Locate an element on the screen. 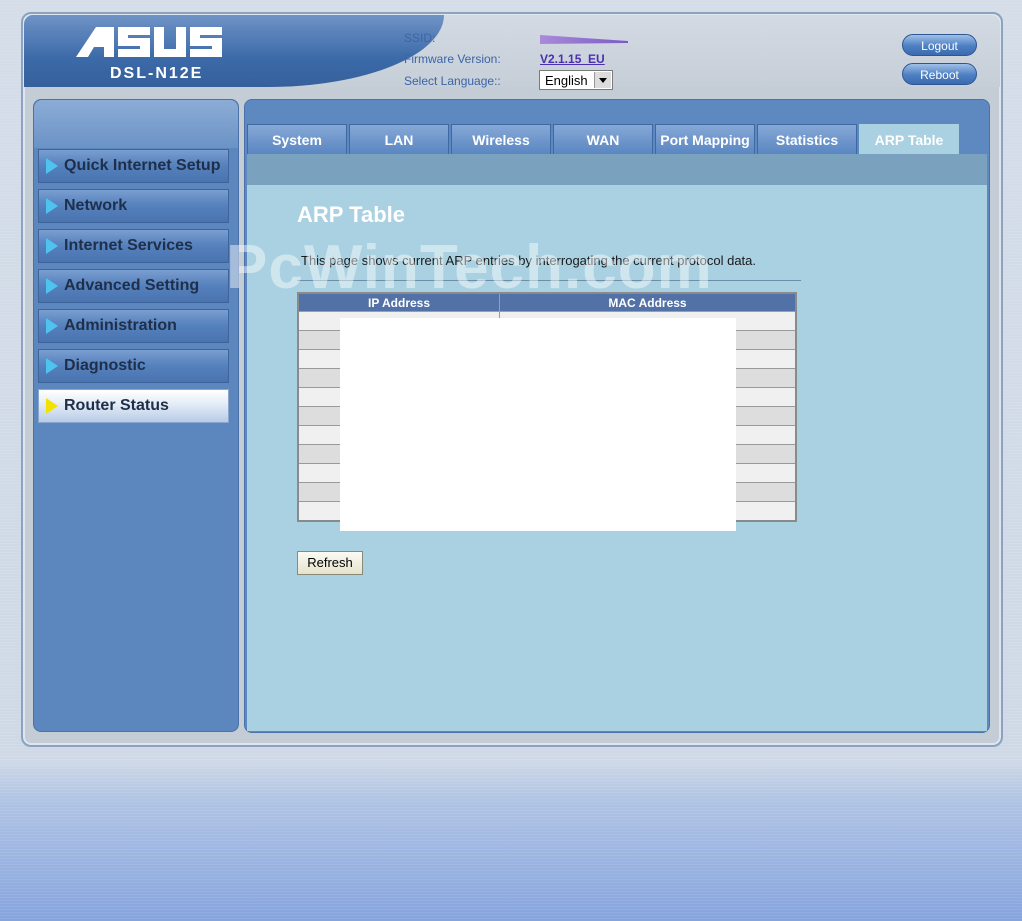 The width and height of the screenshot is (1022, 921). sidebar-header is located at coordinates (136, 124).